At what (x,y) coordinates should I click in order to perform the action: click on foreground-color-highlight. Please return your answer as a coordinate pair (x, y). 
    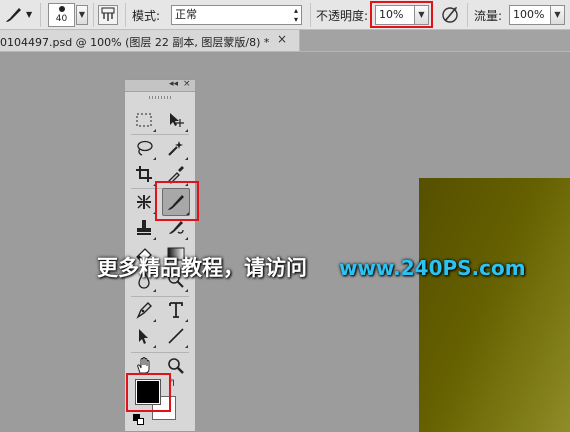
    Looking at the image, I should click on (148, 392).